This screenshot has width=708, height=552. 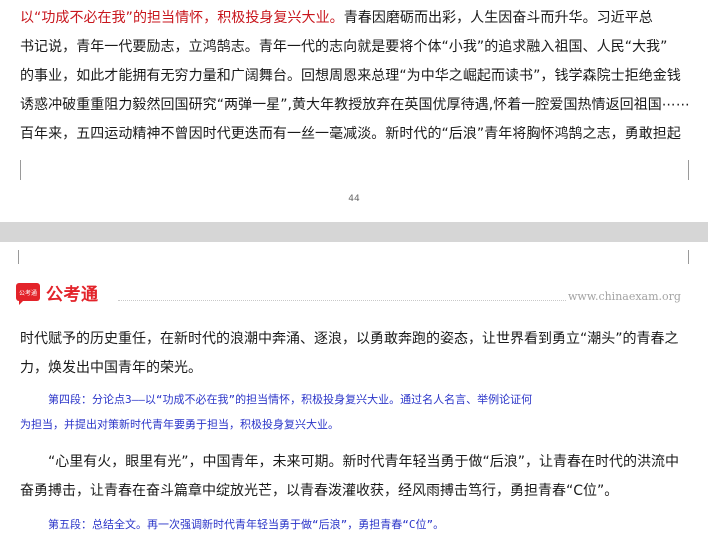 What do you see at coordinates (179, 424) in the screenshot?
I see `note-line: 为担当，并提出对策新时代青年要勇于担当，积极投身复兴大业。` at bounding box center [179, 424].